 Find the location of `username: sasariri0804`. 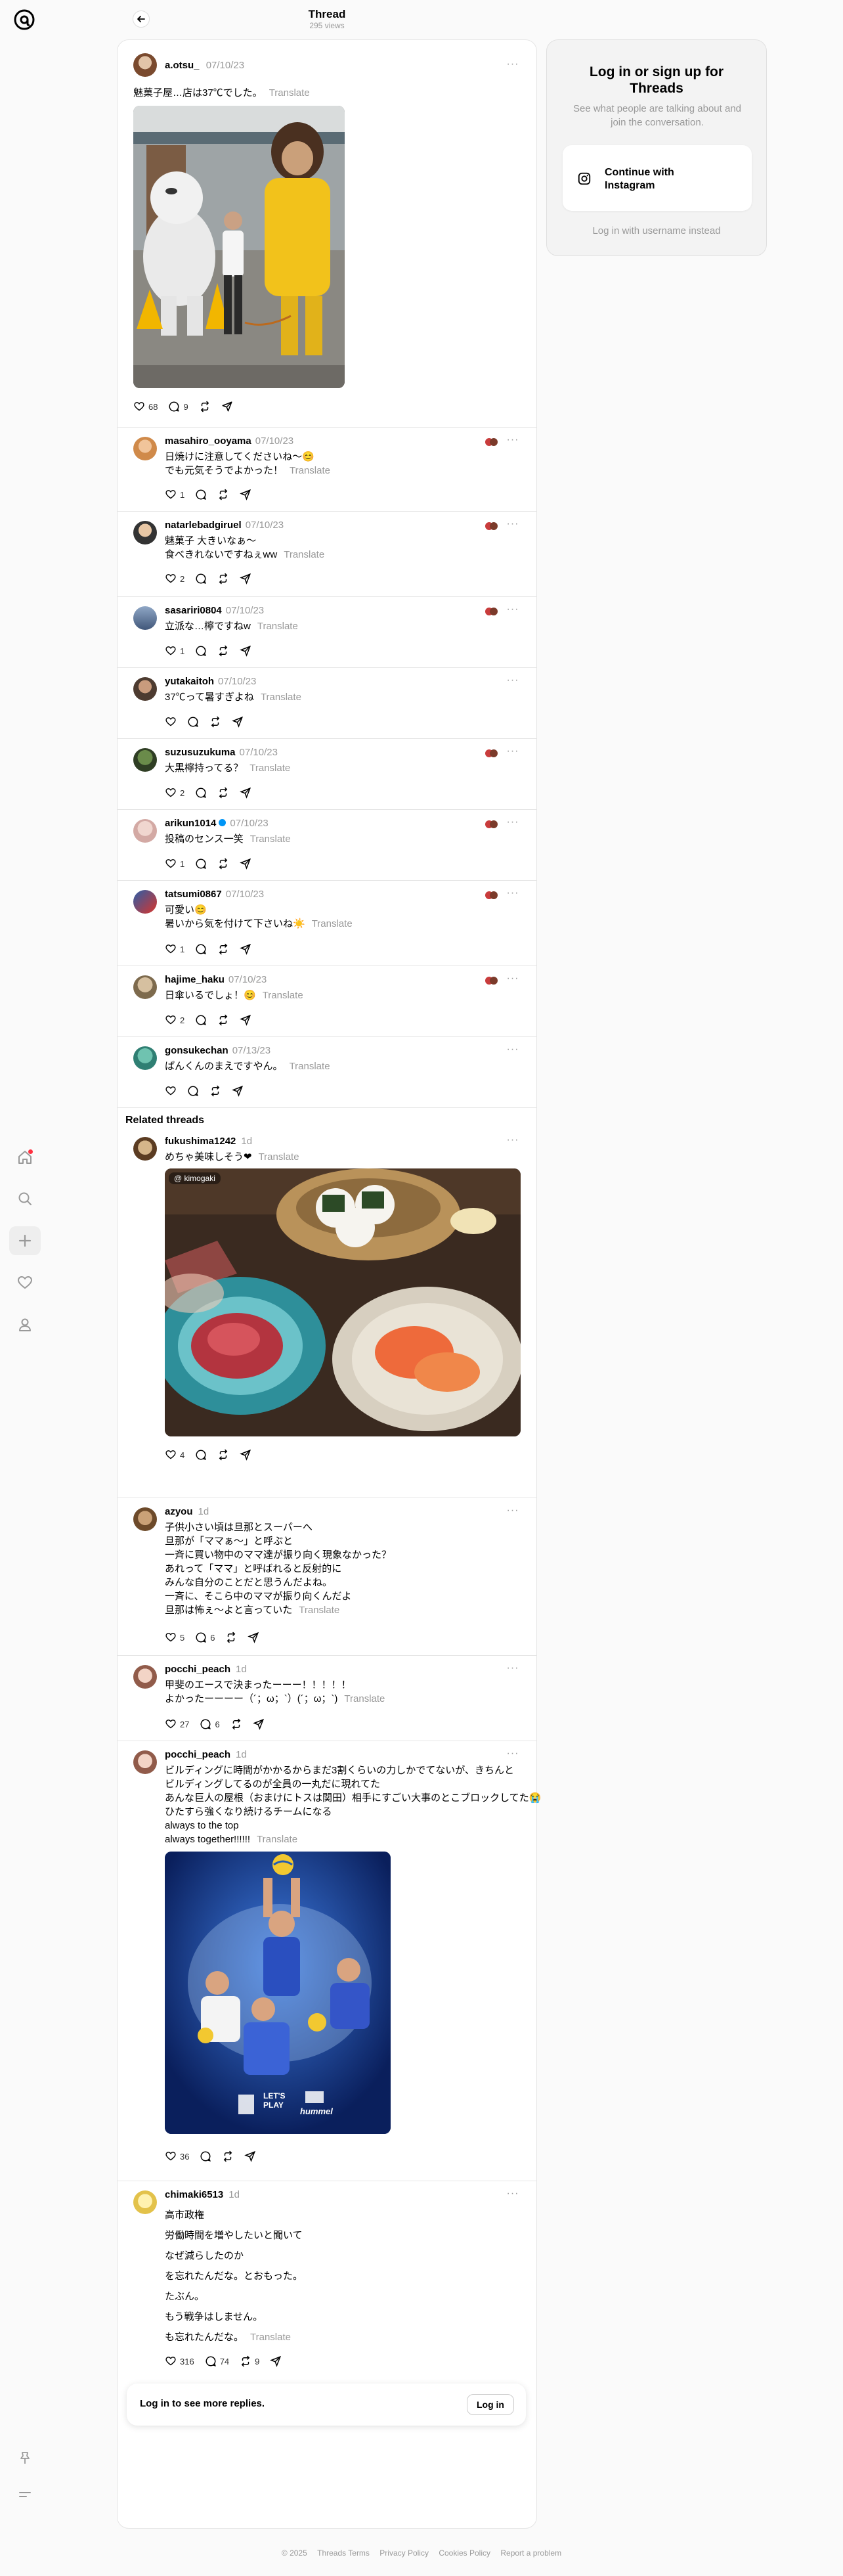

username: sasariri0804 is located at coordinates (193, 610).